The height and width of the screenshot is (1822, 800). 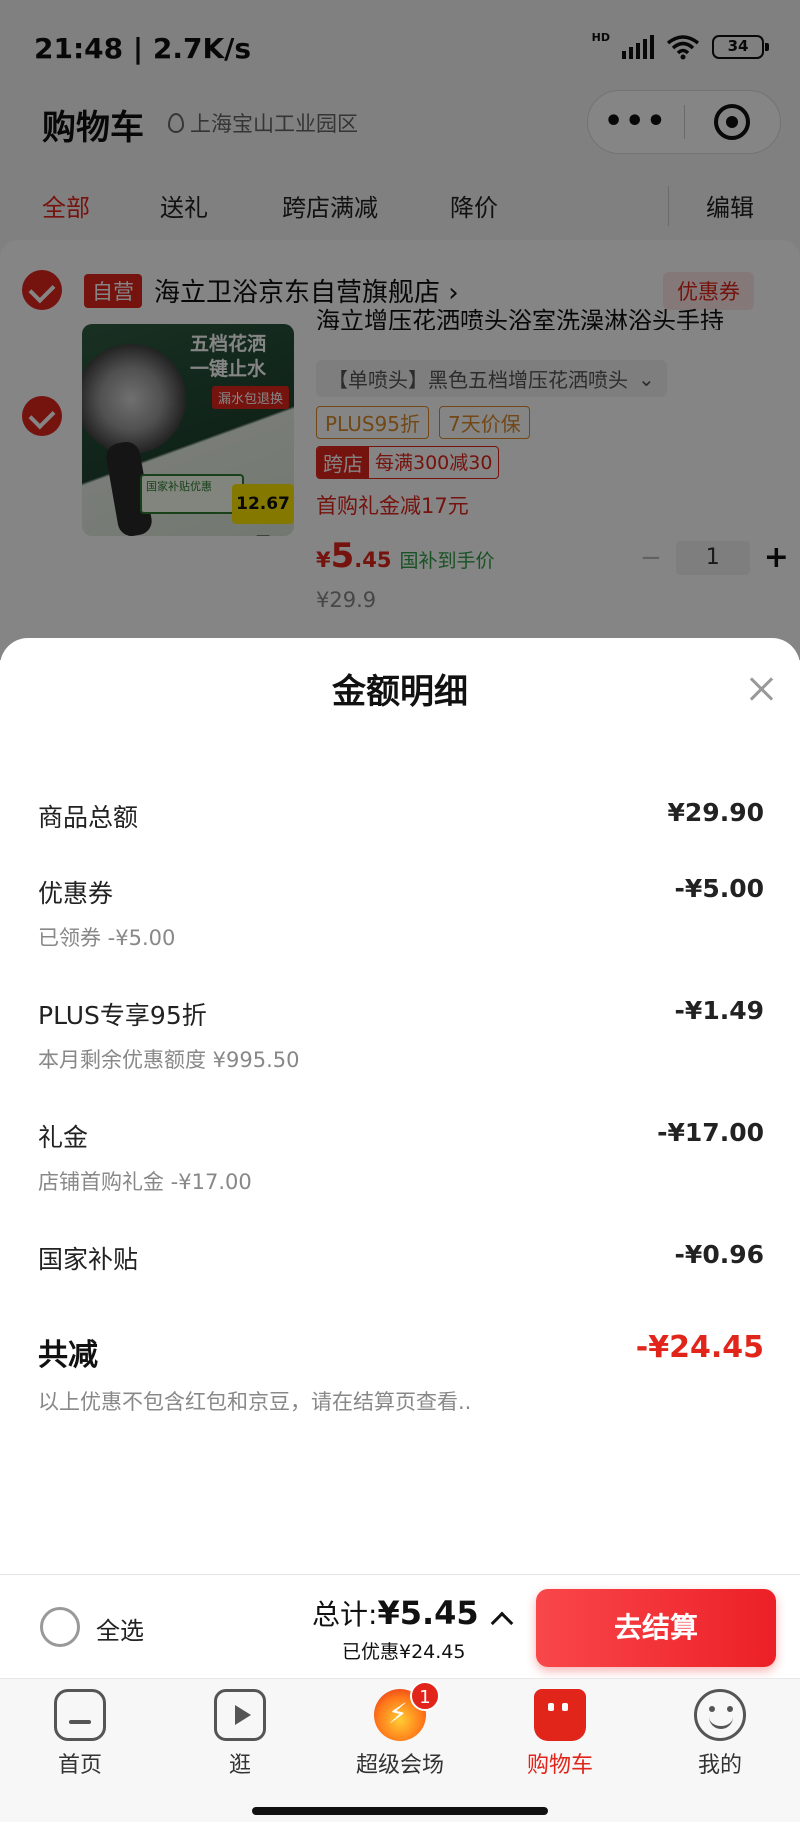 I want to click on row-label: PLUS专享95折, so click(x=122, y=1015).